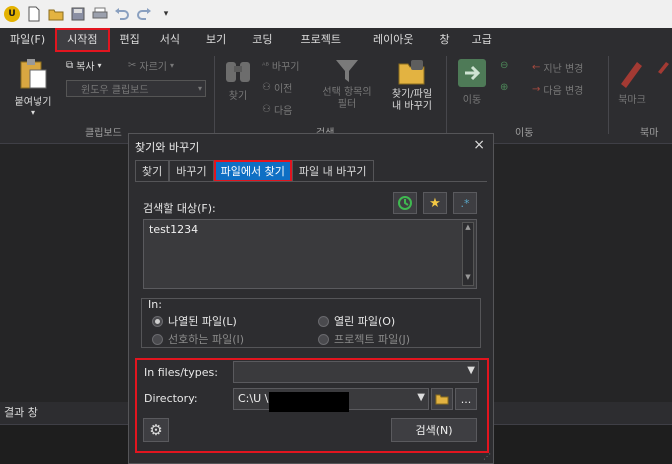 This screenshot has width=672, height=464. I want to click on undo-icon, so click(122, 14).